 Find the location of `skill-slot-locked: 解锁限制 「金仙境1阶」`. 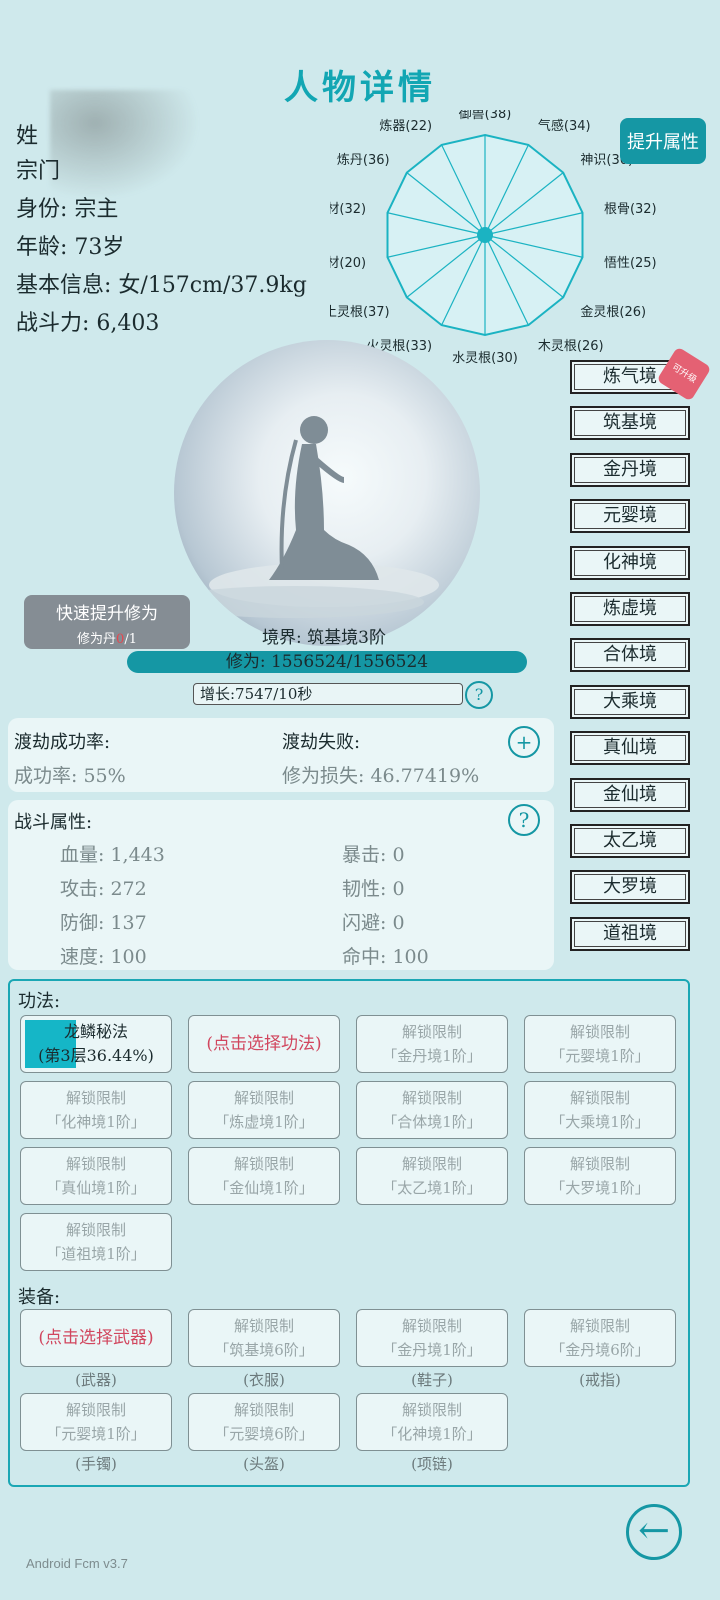

skill-slot-locked: 解锁限制 「金仙境1阶」 is located at coordinates (264, 1176).